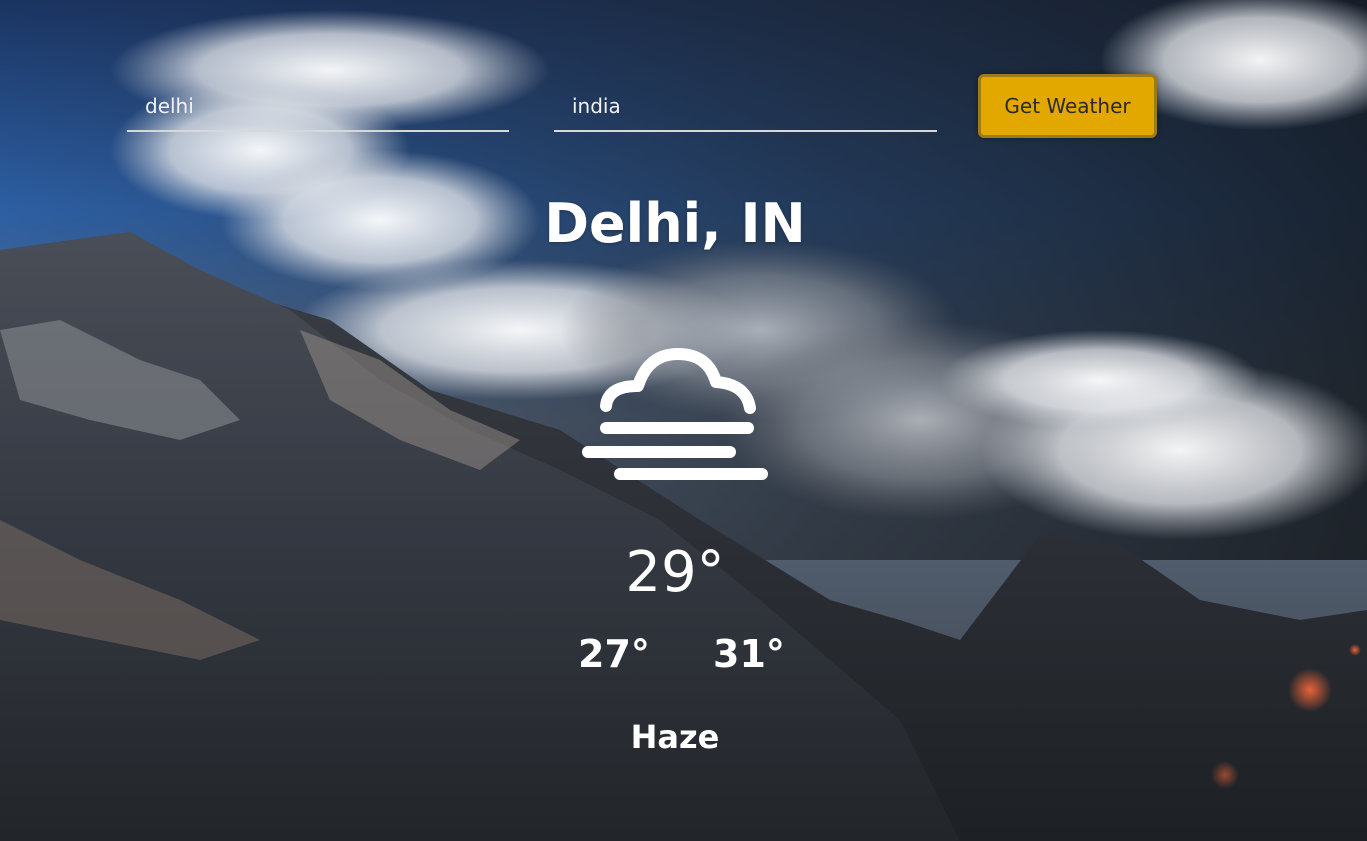 Image resolution: width=1367 pixels, height=841 pixels. I want to click on get-weather-button: Get Weather, so click(1067, 106).